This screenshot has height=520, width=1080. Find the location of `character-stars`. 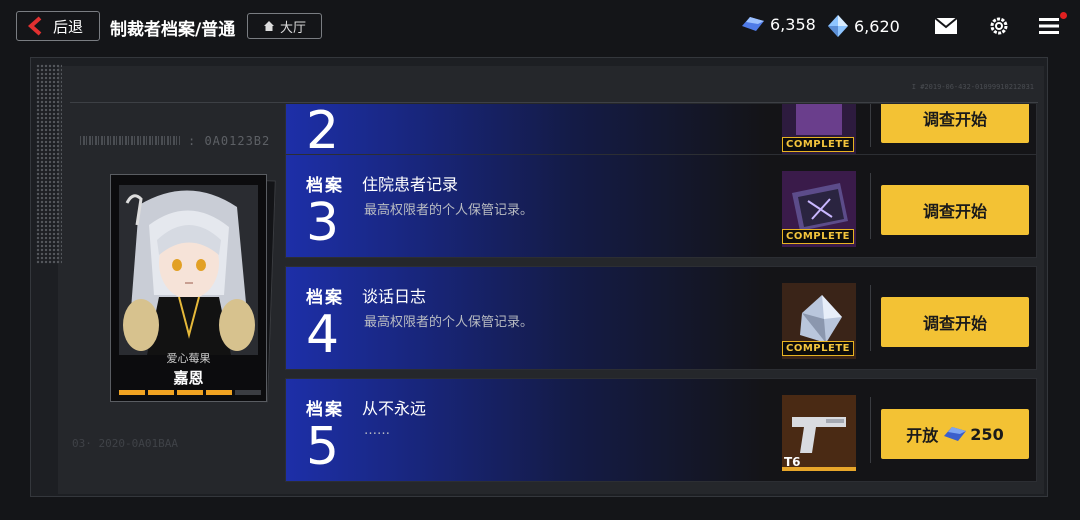

character-stars is located at coordinates (190, 392).